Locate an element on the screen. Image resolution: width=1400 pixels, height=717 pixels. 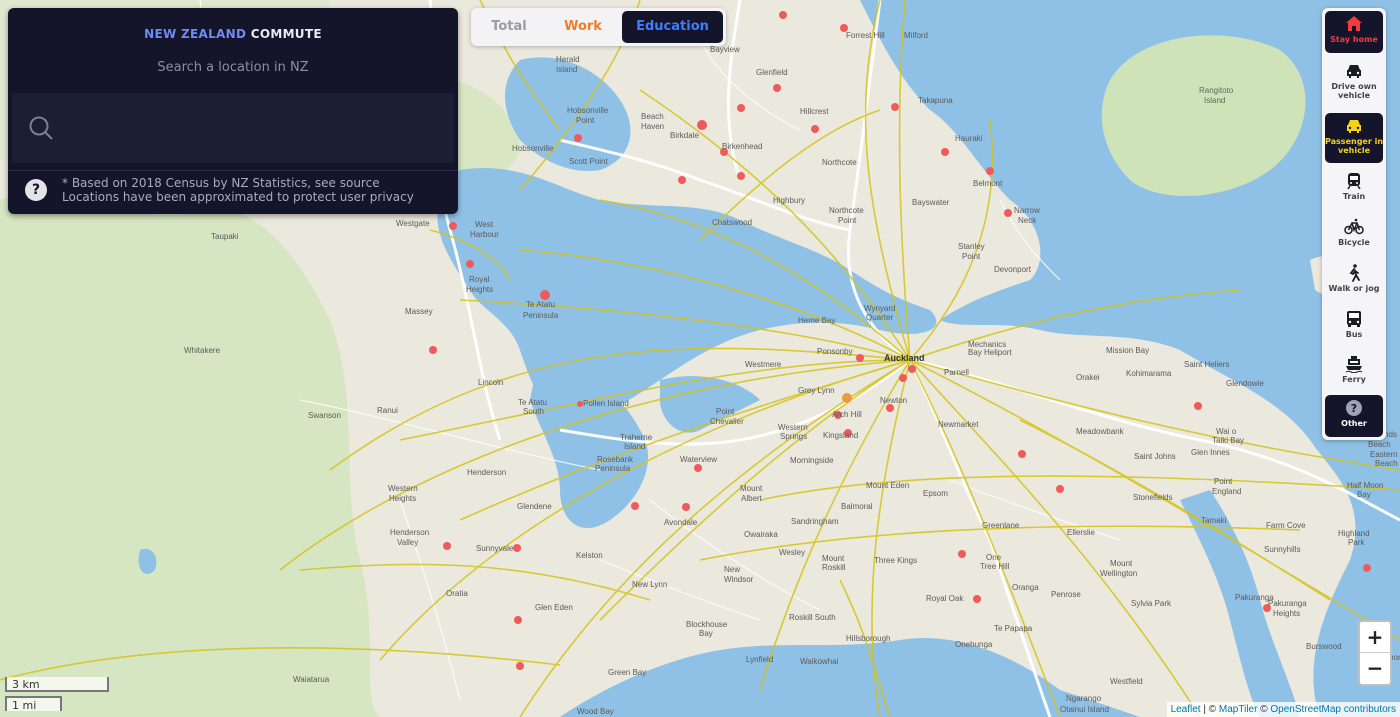
tab-education: Education is located at coordinates (672, 27).